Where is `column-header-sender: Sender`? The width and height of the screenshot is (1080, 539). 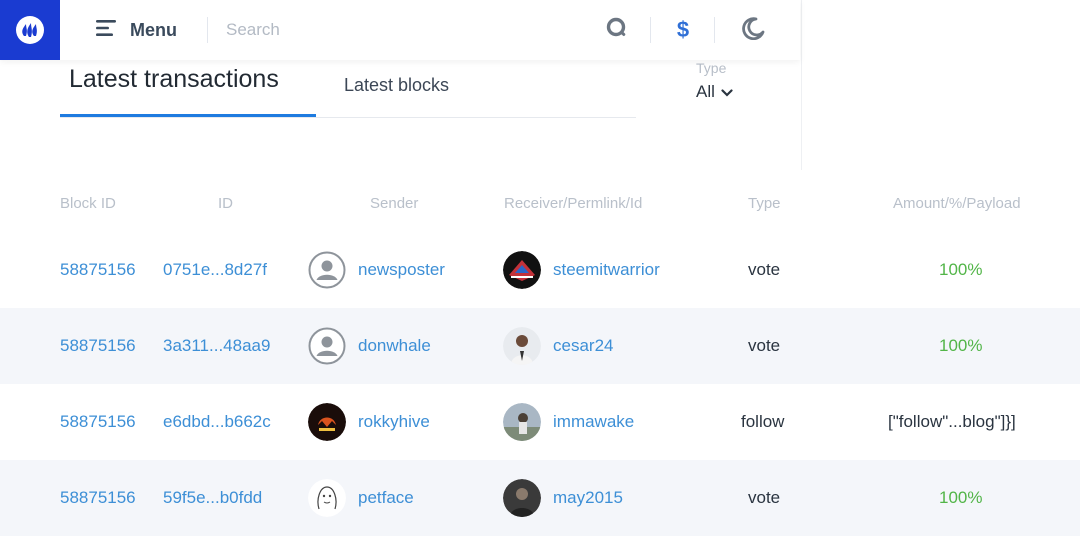
column-header-sender: Sender is located at coordinates (394, 203).